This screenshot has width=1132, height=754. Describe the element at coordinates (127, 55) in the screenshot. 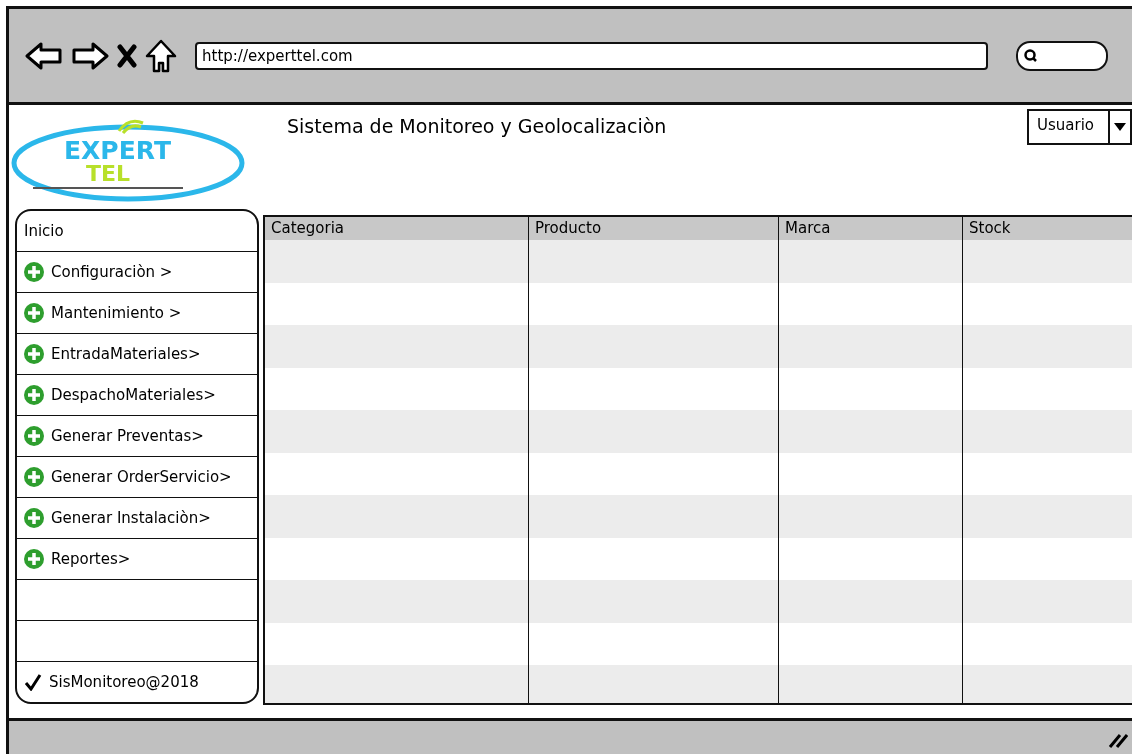

I see `close-icon` at that location.